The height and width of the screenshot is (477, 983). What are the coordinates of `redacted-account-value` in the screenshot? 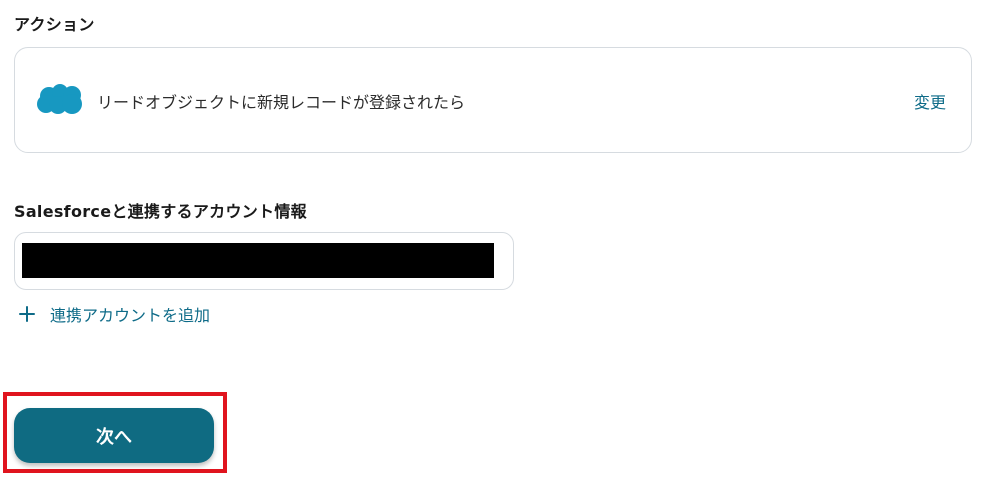 It's located at (258, 260).